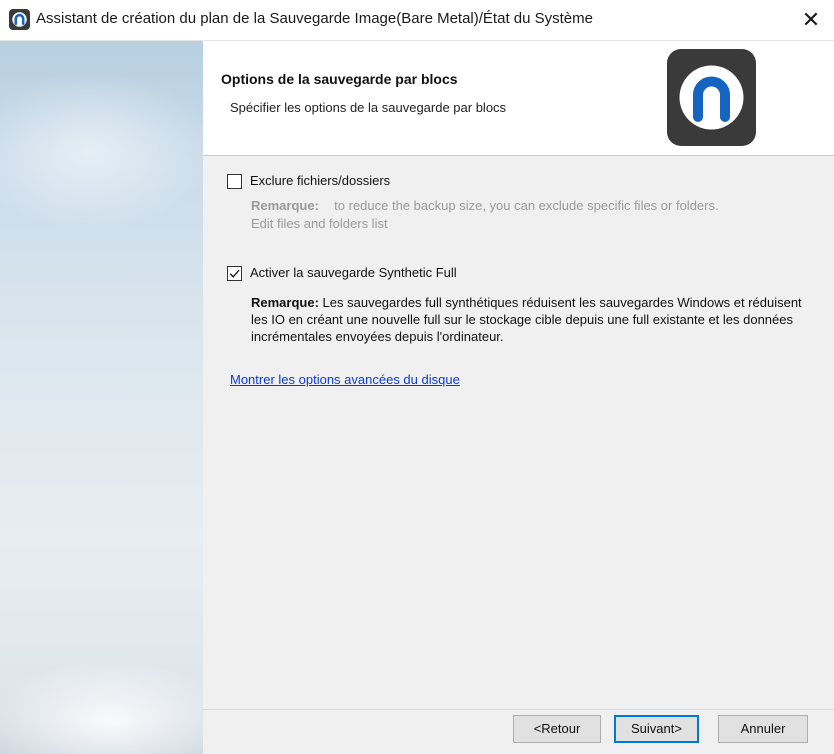 The image size is (834, 754). Describe the element at coordinates (557, 729) in the screenshot. I see `back-button: <Retour` at that location.